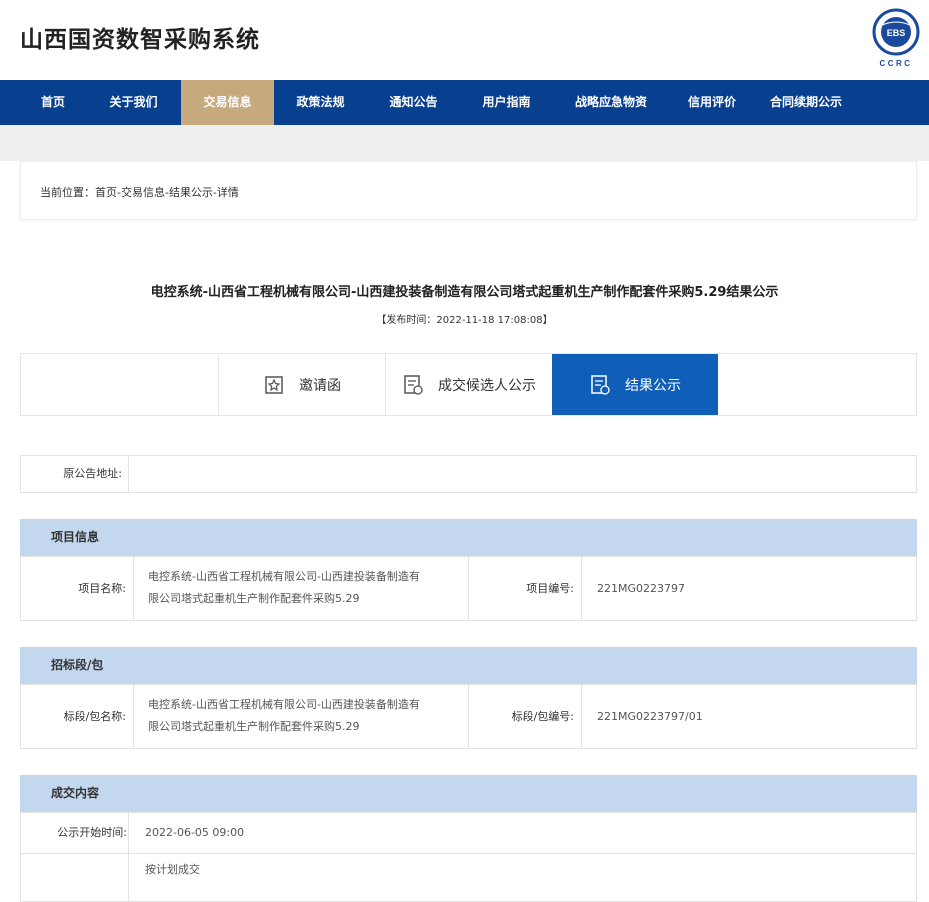  I want to click on nav-item-home: 首页, so click(53, 102).